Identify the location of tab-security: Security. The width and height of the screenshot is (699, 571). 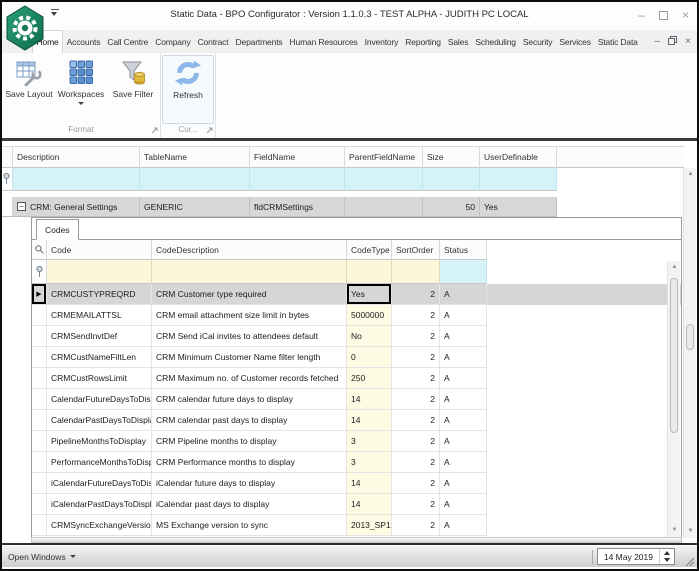
(537, 41).